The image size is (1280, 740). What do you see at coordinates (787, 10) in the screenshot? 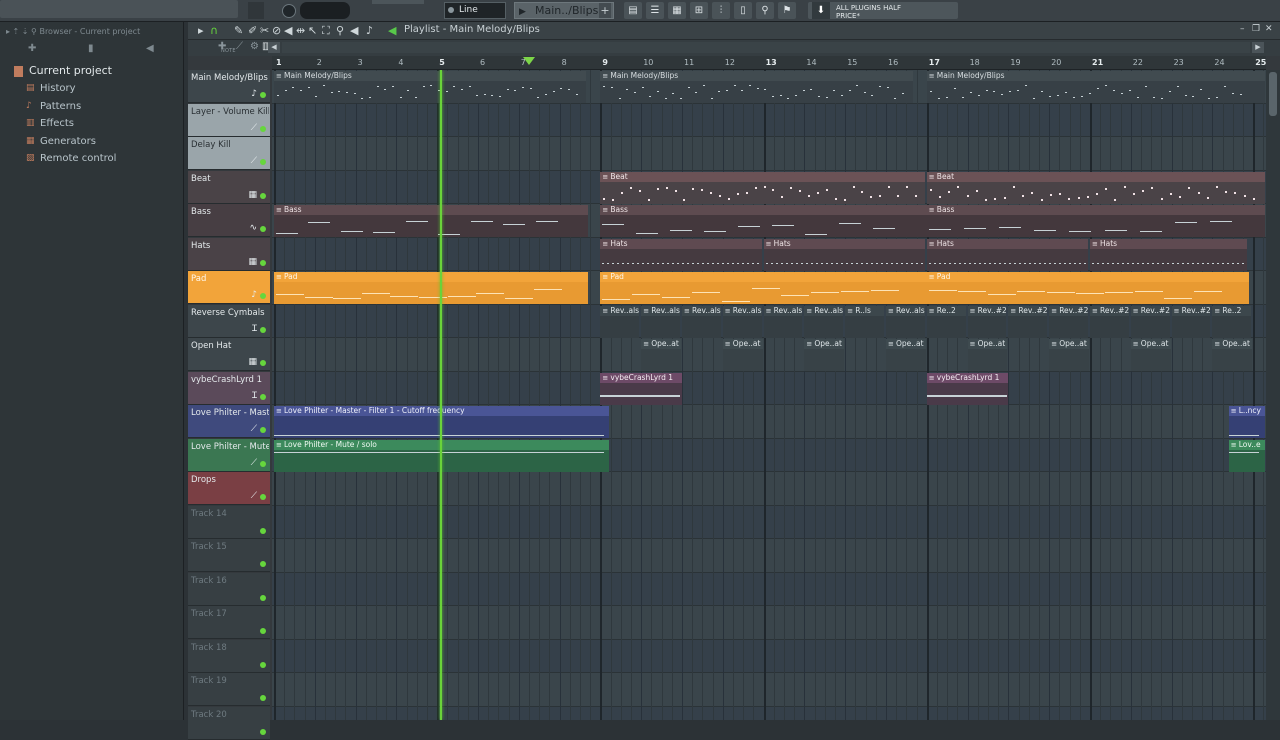
I see `touch-controller-icon: ⚑` at bounding box center [787, 10].